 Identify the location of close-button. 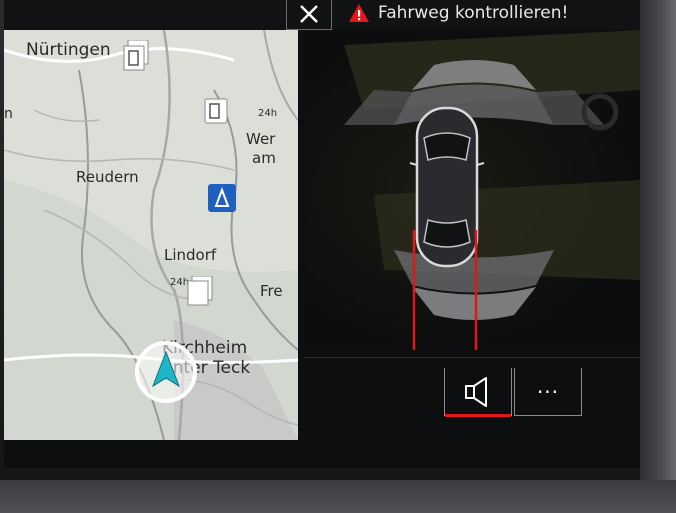
(309, 15).